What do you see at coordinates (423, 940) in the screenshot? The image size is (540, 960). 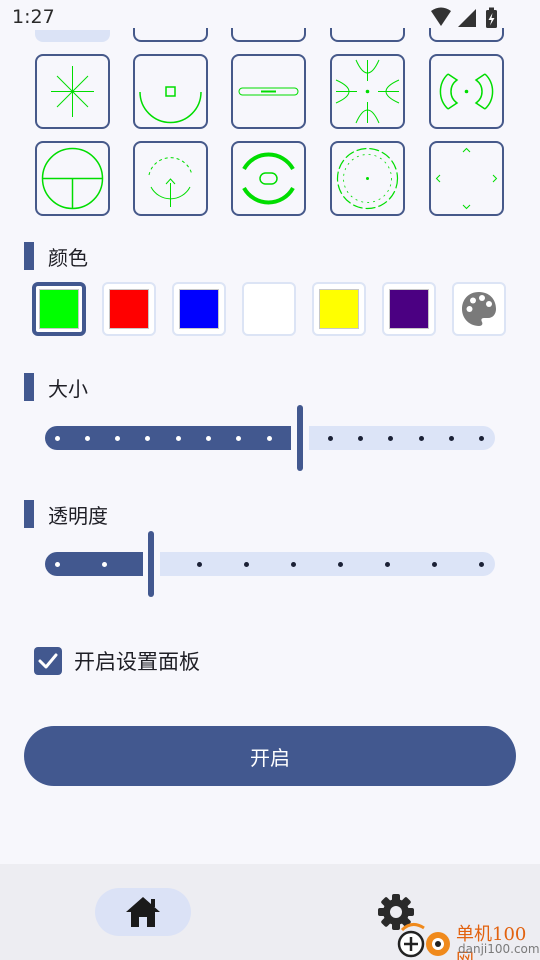 I see `watermark-logo-icon` at bounding box center [423, 940].